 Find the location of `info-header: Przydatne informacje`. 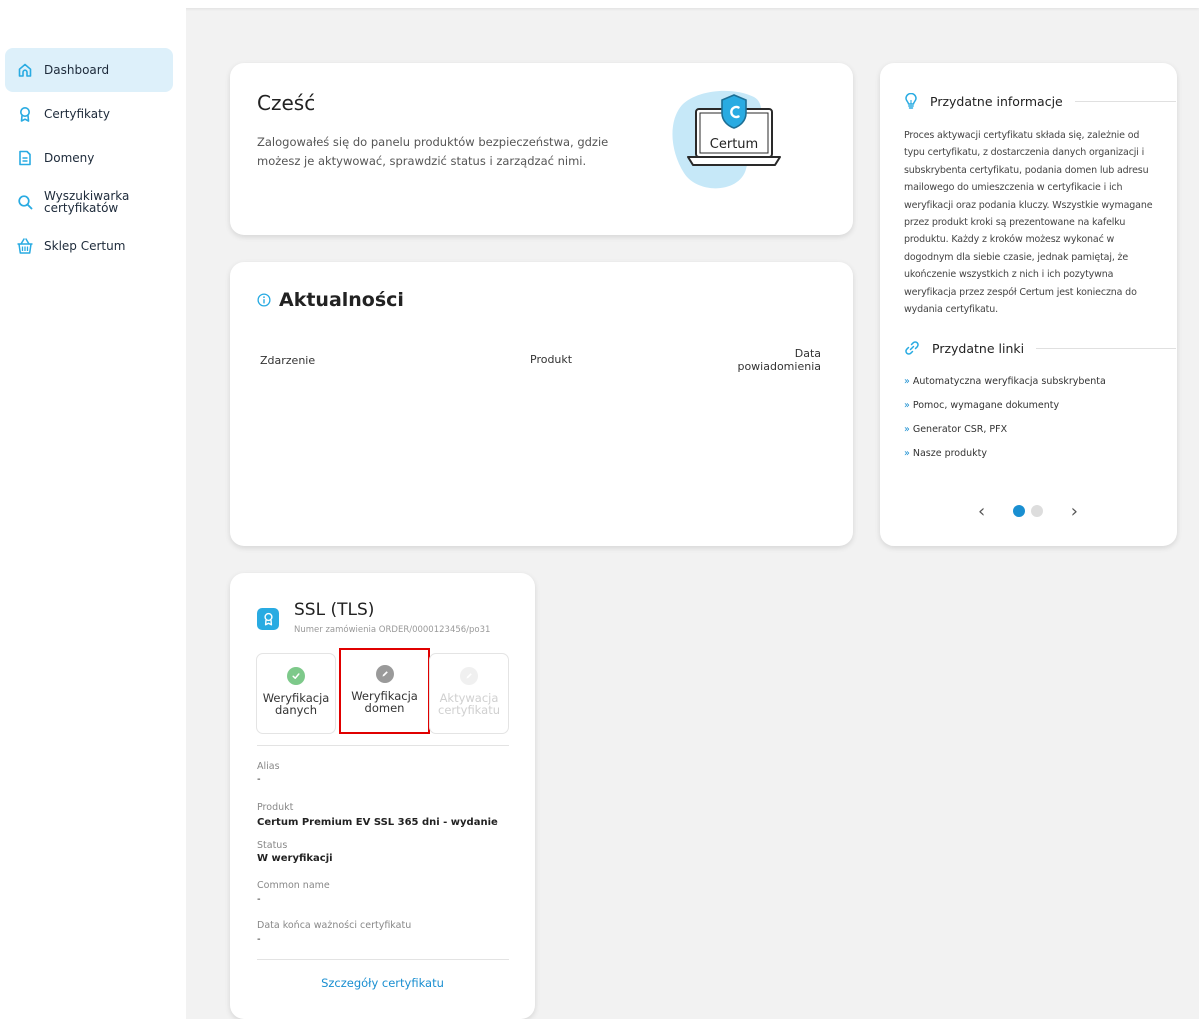

info-header: Przydatne informacje is located at coordinates (1040, 101).